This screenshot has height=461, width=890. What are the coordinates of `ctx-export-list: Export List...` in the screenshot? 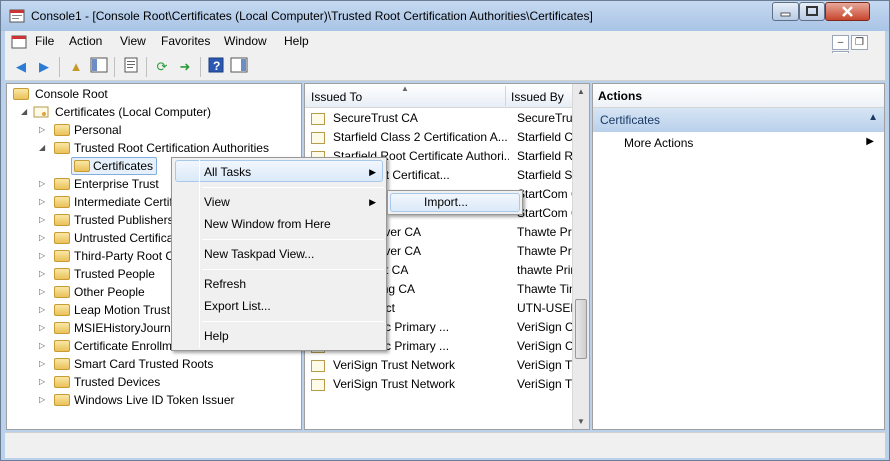 It's located at (237, 306).